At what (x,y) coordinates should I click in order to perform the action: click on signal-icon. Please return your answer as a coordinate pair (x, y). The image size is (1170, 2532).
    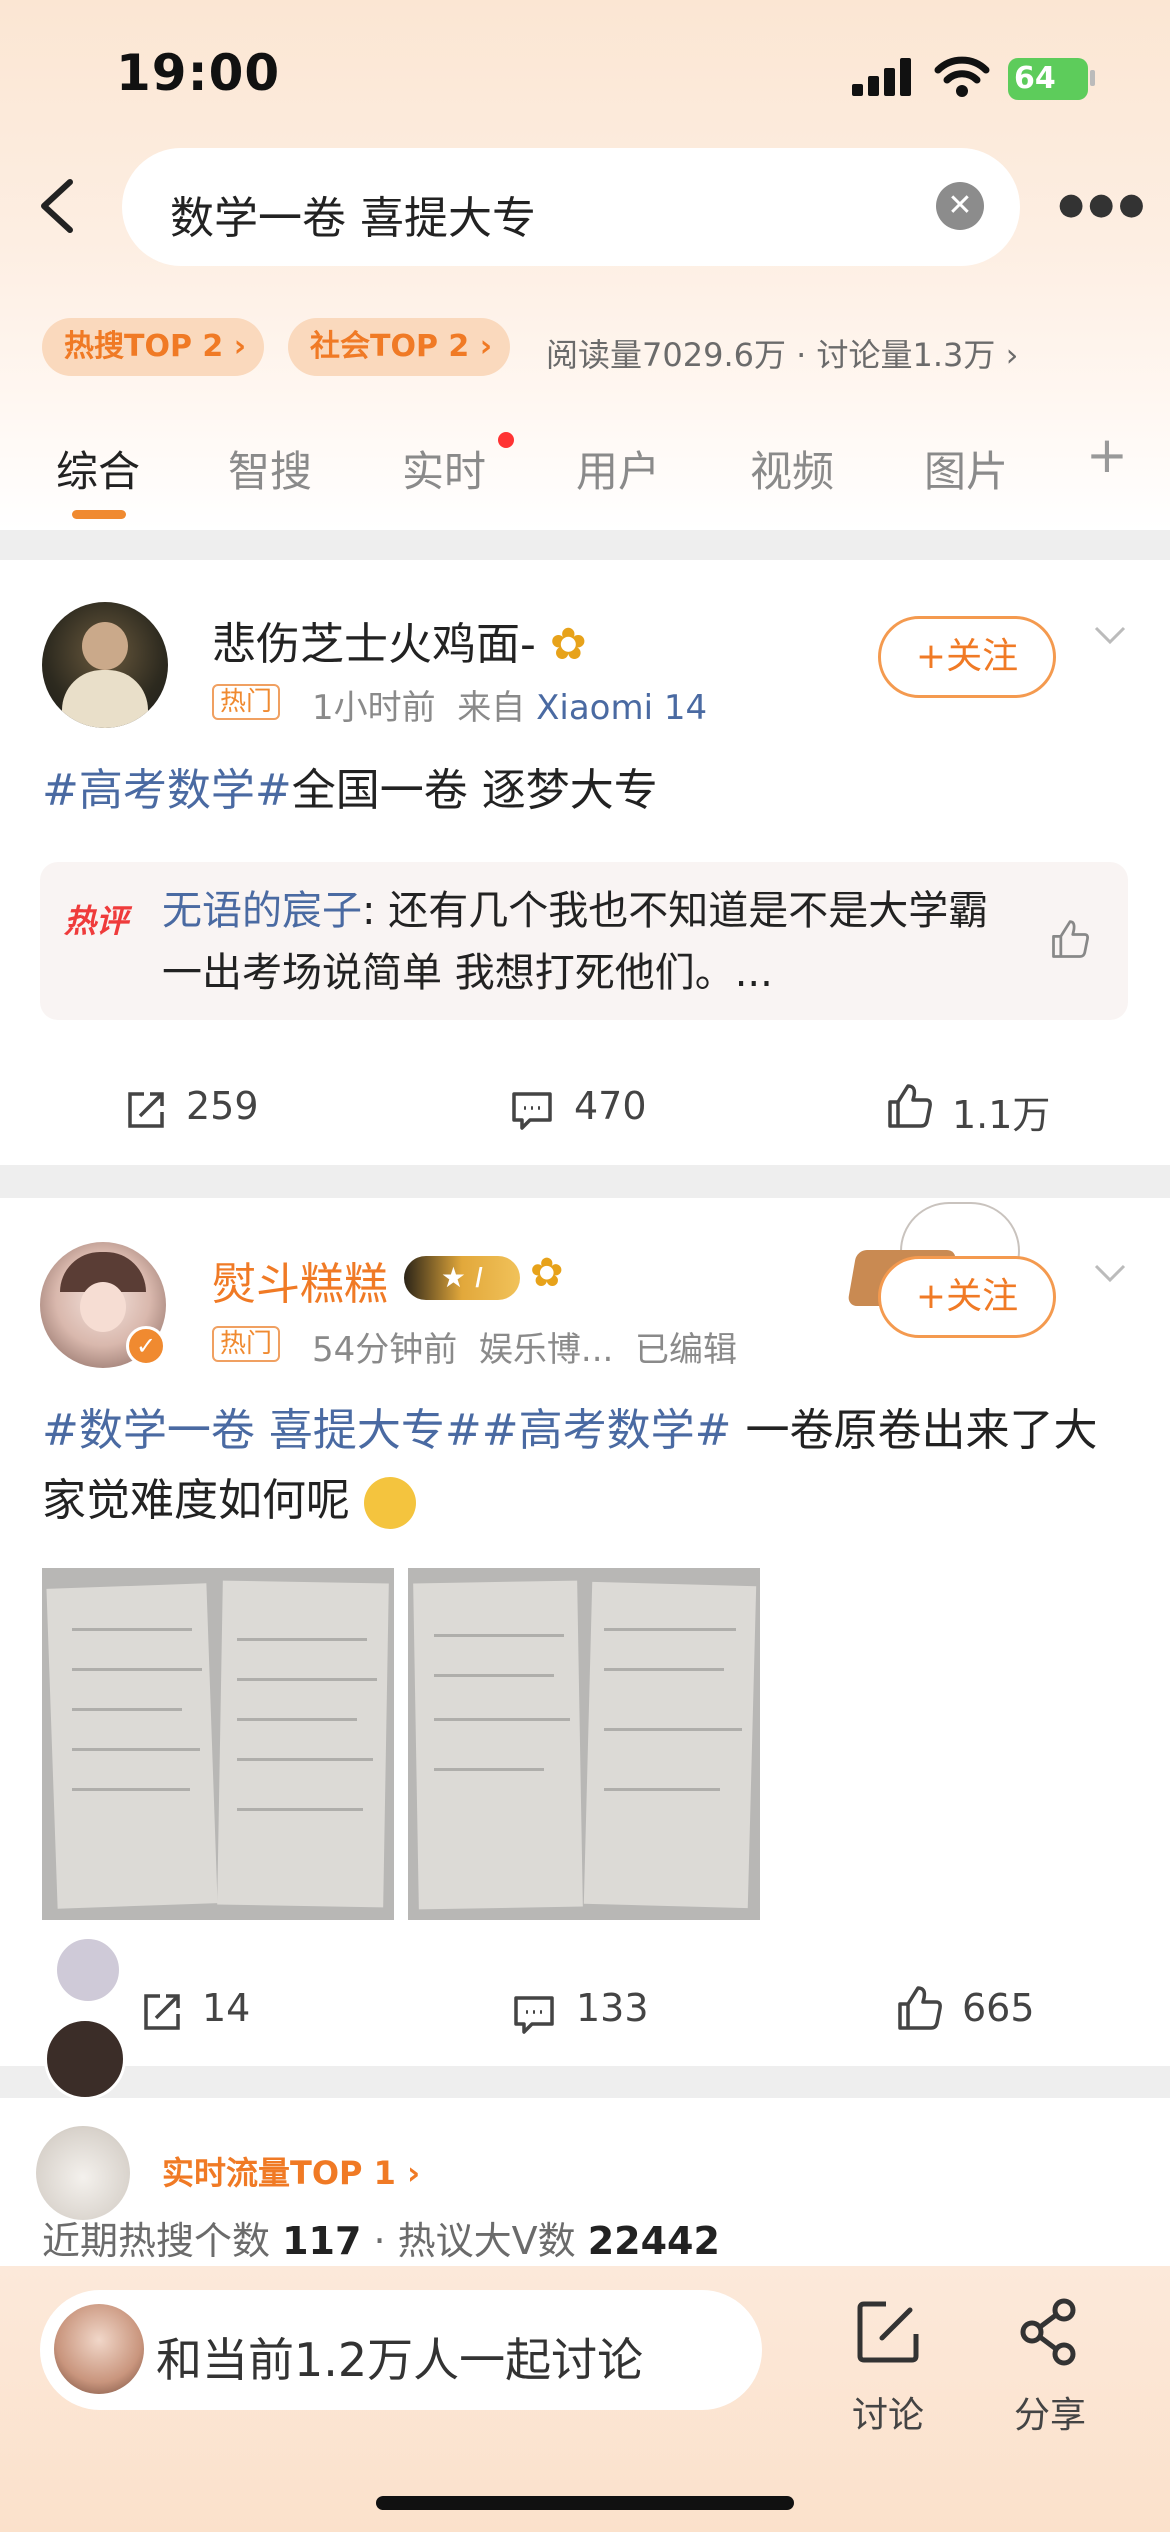
    Looking at the image, I should click on (883, 77).